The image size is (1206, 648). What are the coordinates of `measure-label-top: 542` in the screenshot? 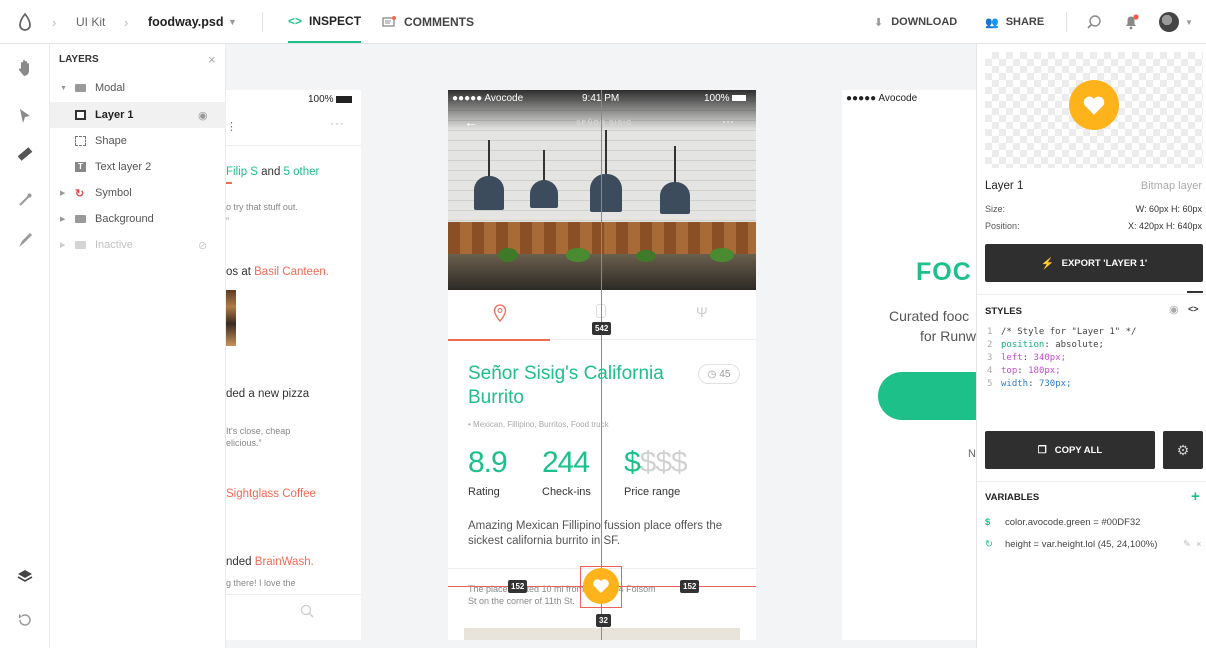 It's located at (602, 328).